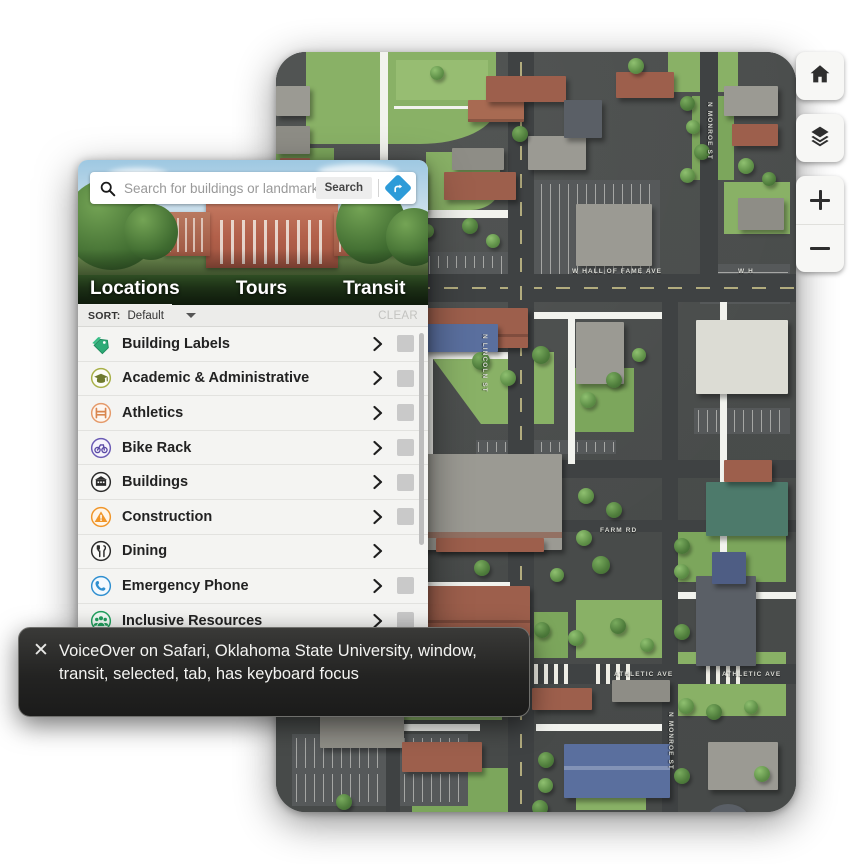 The height and width of the screenshot is (864, 864). Describe the element at coordinates (146, 316) in the screenshot. I see `sort-value: Default` at that location.